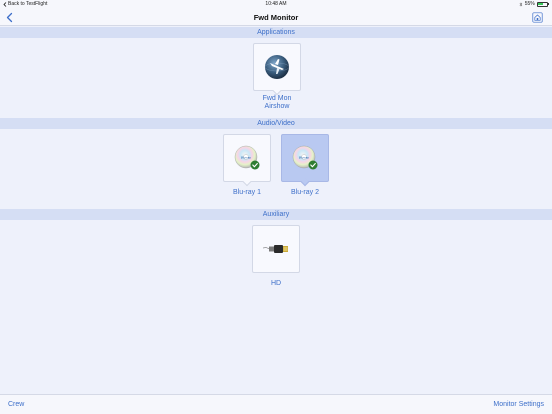  What do you see at coordinates (529, 4) in the screenshot?
I see `battery-percent: 55%` at bounding box center [529, 4].